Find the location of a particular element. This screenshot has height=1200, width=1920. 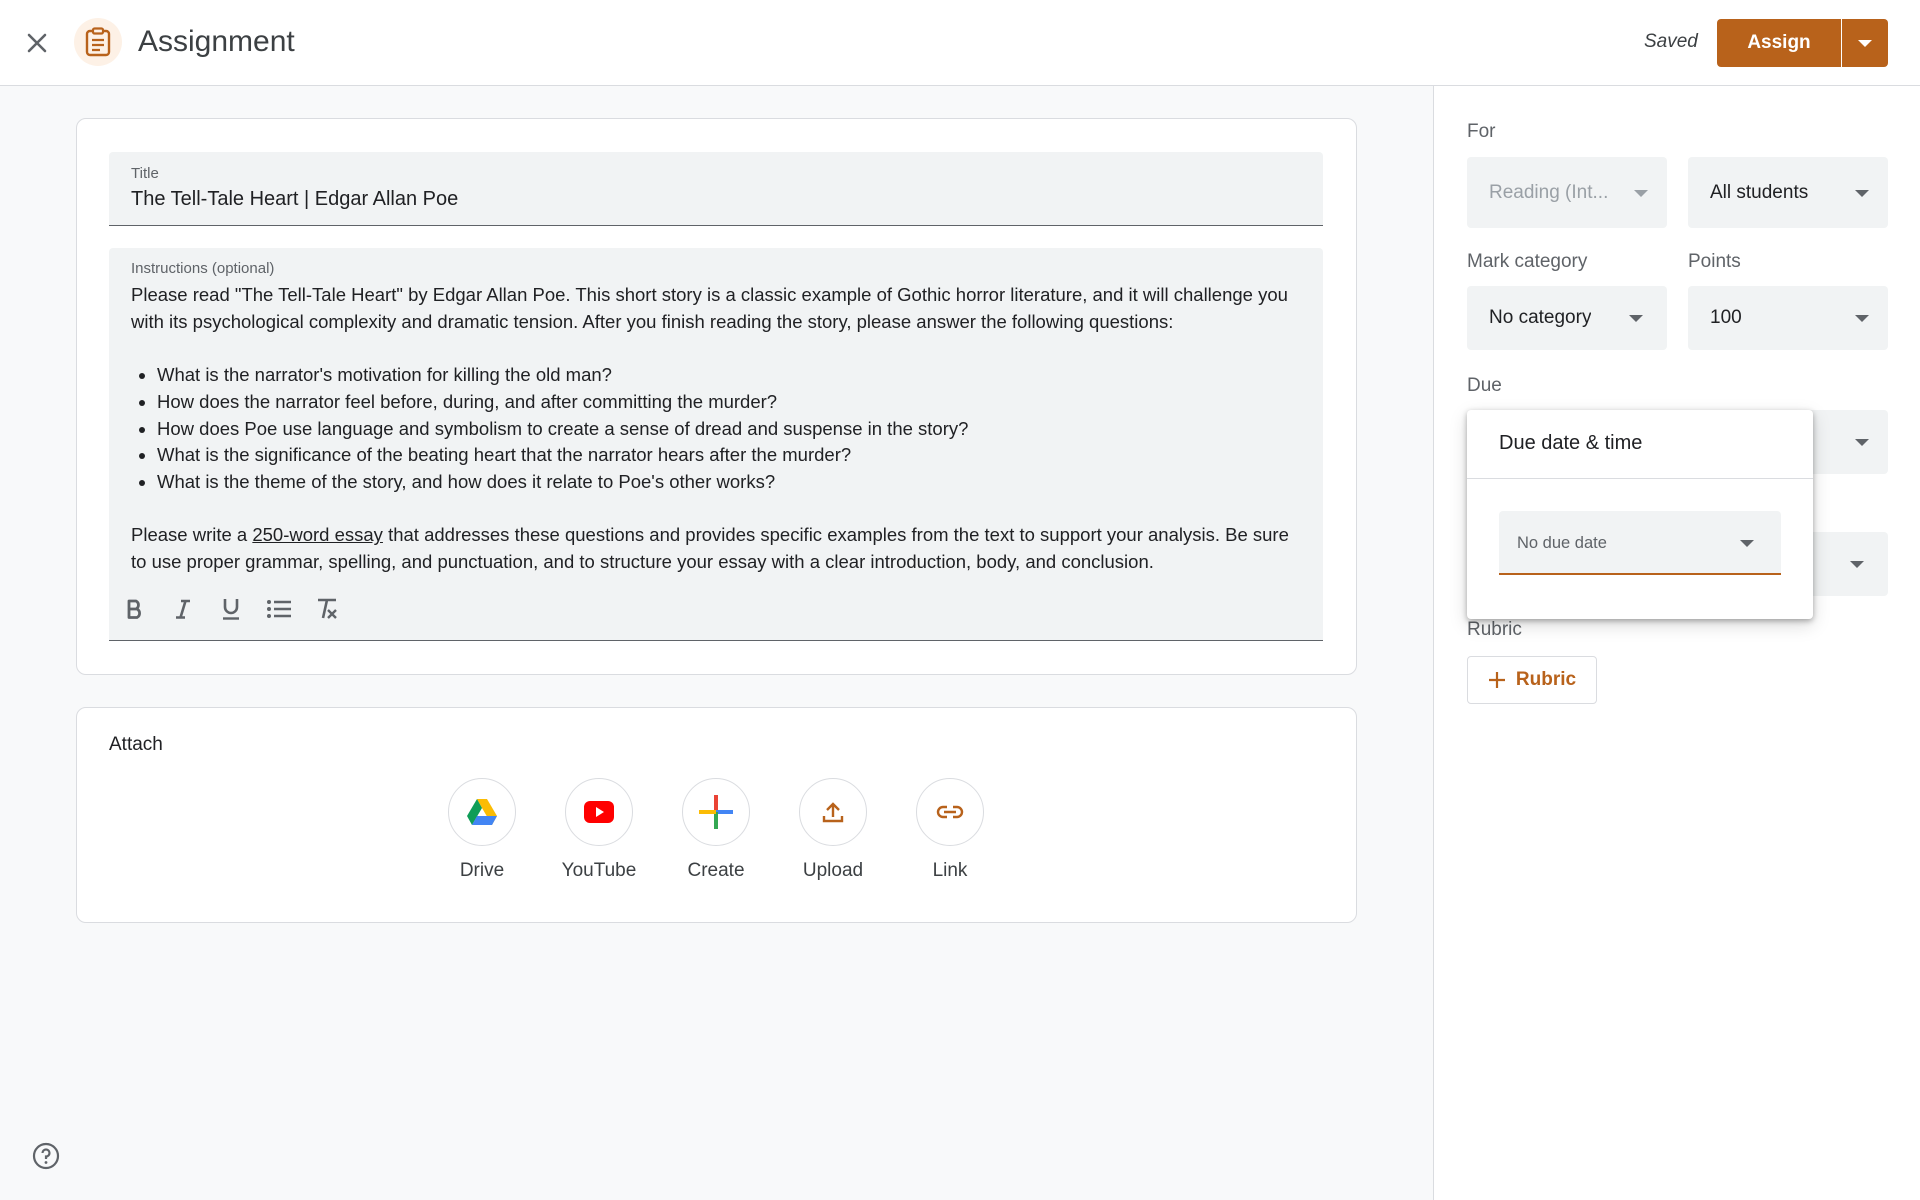

attach-card: Attach Drive YouTube Create Upload Link is located at coordinates (716, 815).